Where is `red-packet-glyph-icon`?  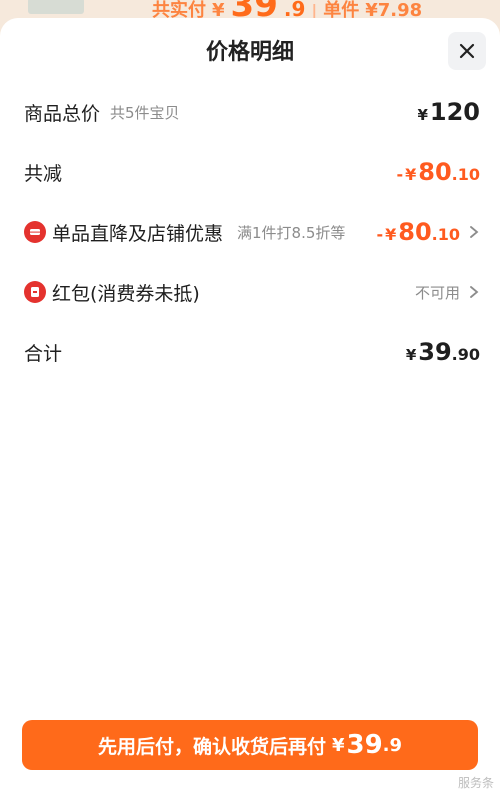
red-packet-glyph-icon is located at coordinates (35, 292).